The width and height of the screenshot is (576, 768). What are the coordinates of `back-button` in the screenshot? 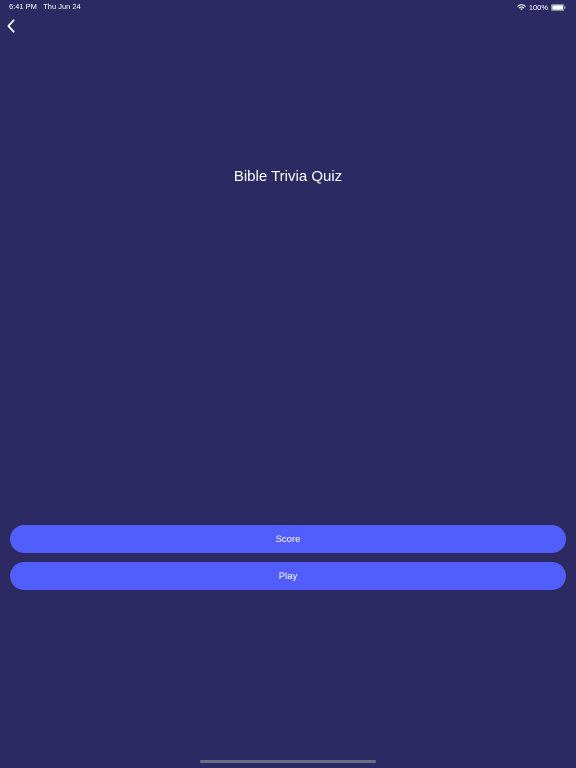 It's located at (11, 26).